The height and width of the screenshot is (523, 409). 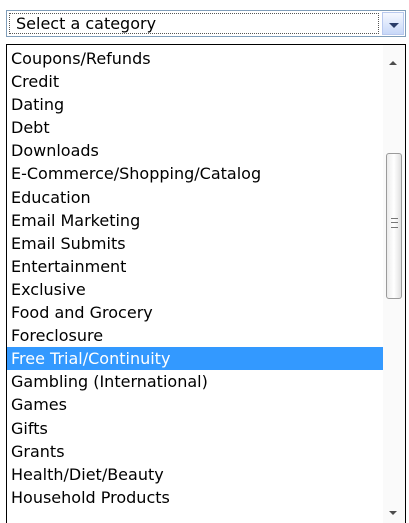 I want to click on option-item: Email Marketing, so click(x=195, y=220).